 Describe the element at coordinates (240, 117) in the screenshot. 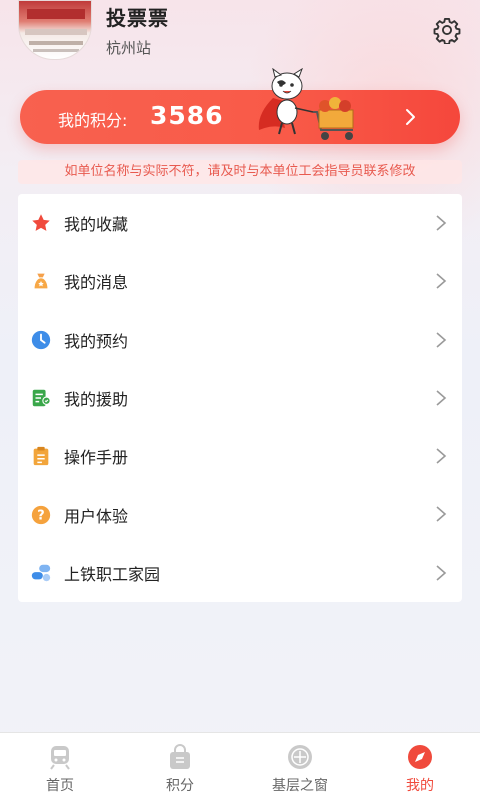

I see `points-banner: 我的积分: 3586` at that location.